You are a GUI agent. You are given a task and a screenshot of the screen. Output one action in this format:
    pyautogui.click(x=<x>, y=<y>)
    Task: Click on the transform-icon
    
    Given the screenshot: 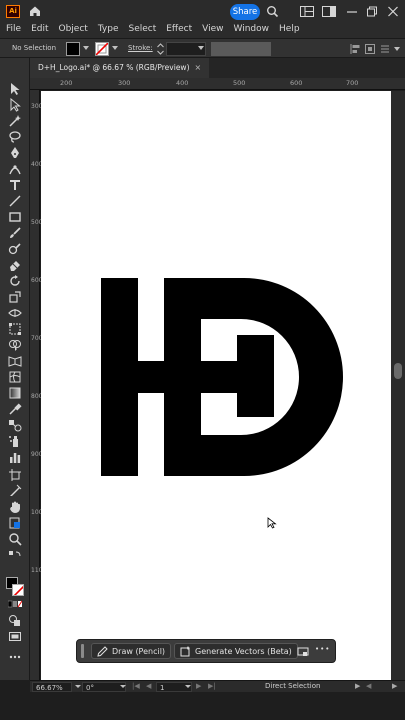 What is the action you would take?
    pyautogui.click(x=370, y=49)
    